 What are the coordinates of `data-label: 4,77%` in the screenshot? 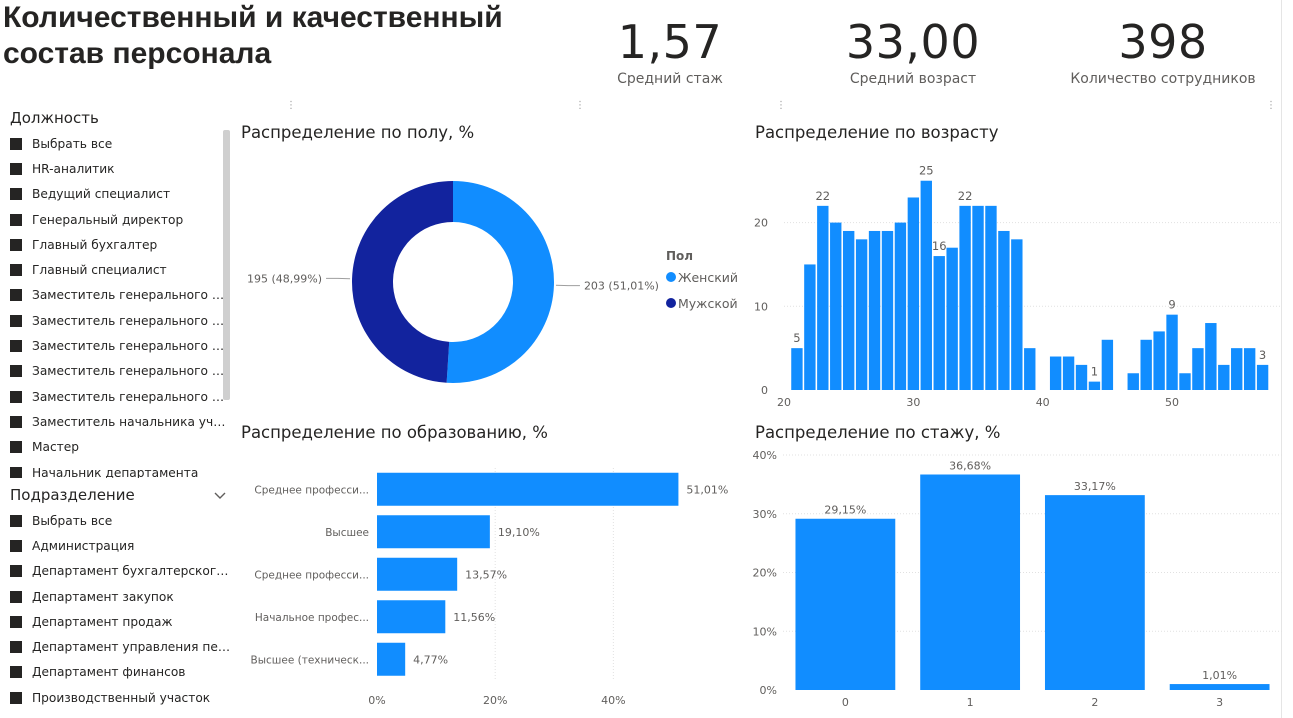 It's located at (430, 659).